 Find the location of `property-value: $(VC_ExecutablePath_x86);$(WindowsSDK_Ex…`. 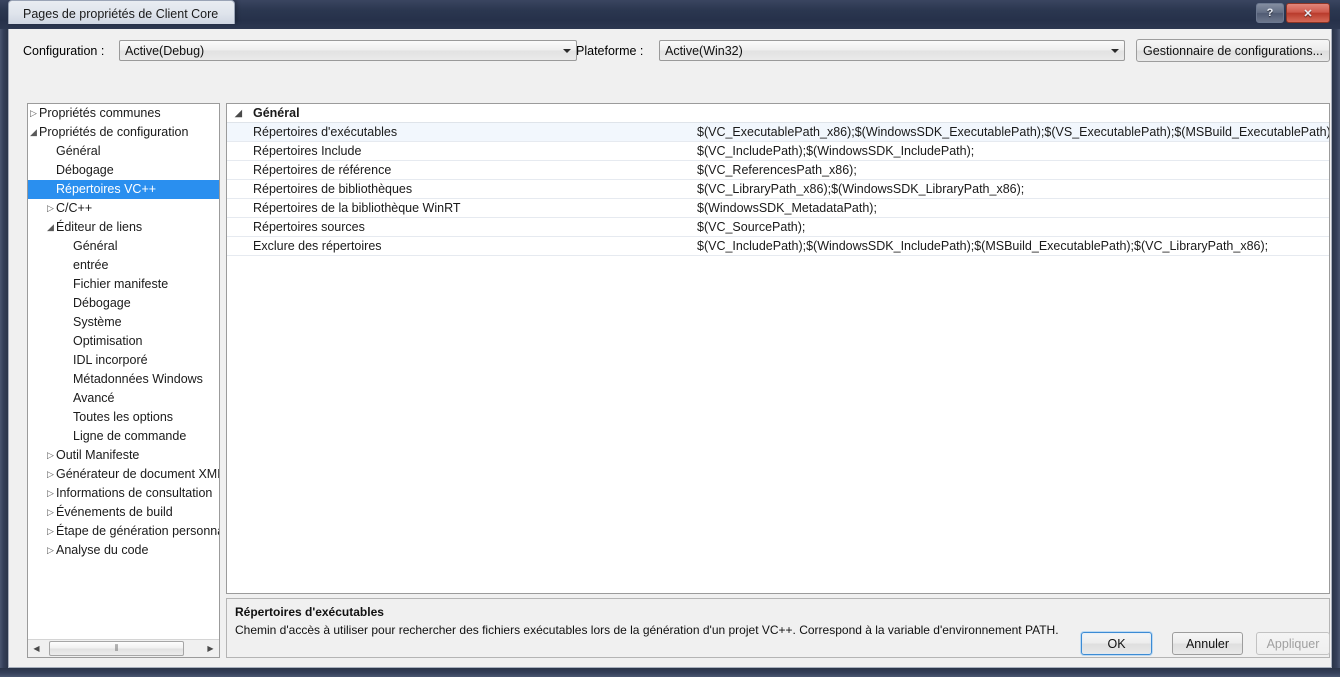

property-value: $(VC_ExecutablePath_x86);$(WindowsSDK_Ex… is located at coordinates (1013, 132).